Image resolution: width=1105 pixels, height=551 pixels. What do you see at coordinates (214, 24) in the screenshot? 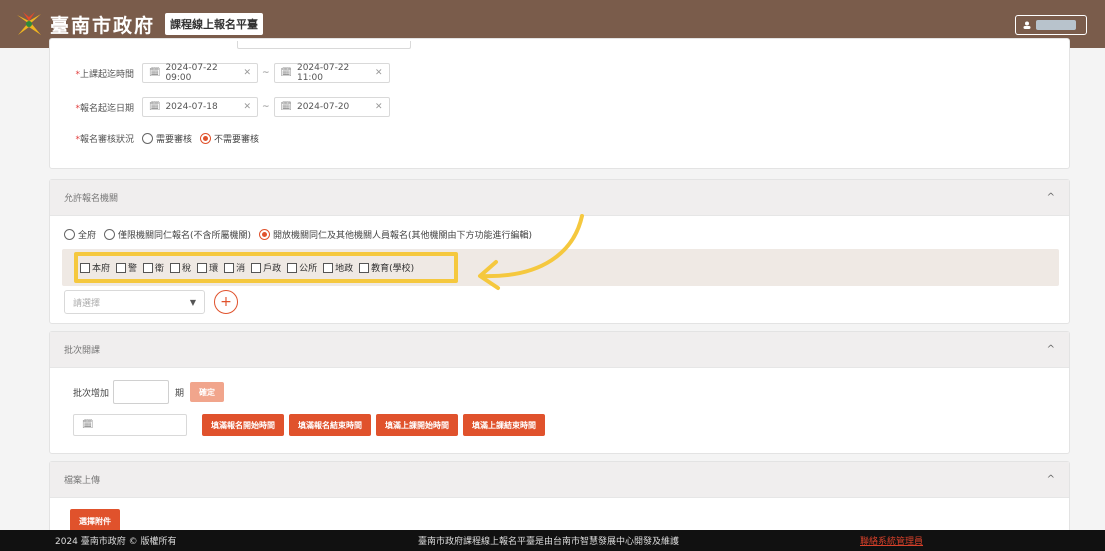
I see `platform-title: 課程線上報名平臺` at bounding box center [214, 24].